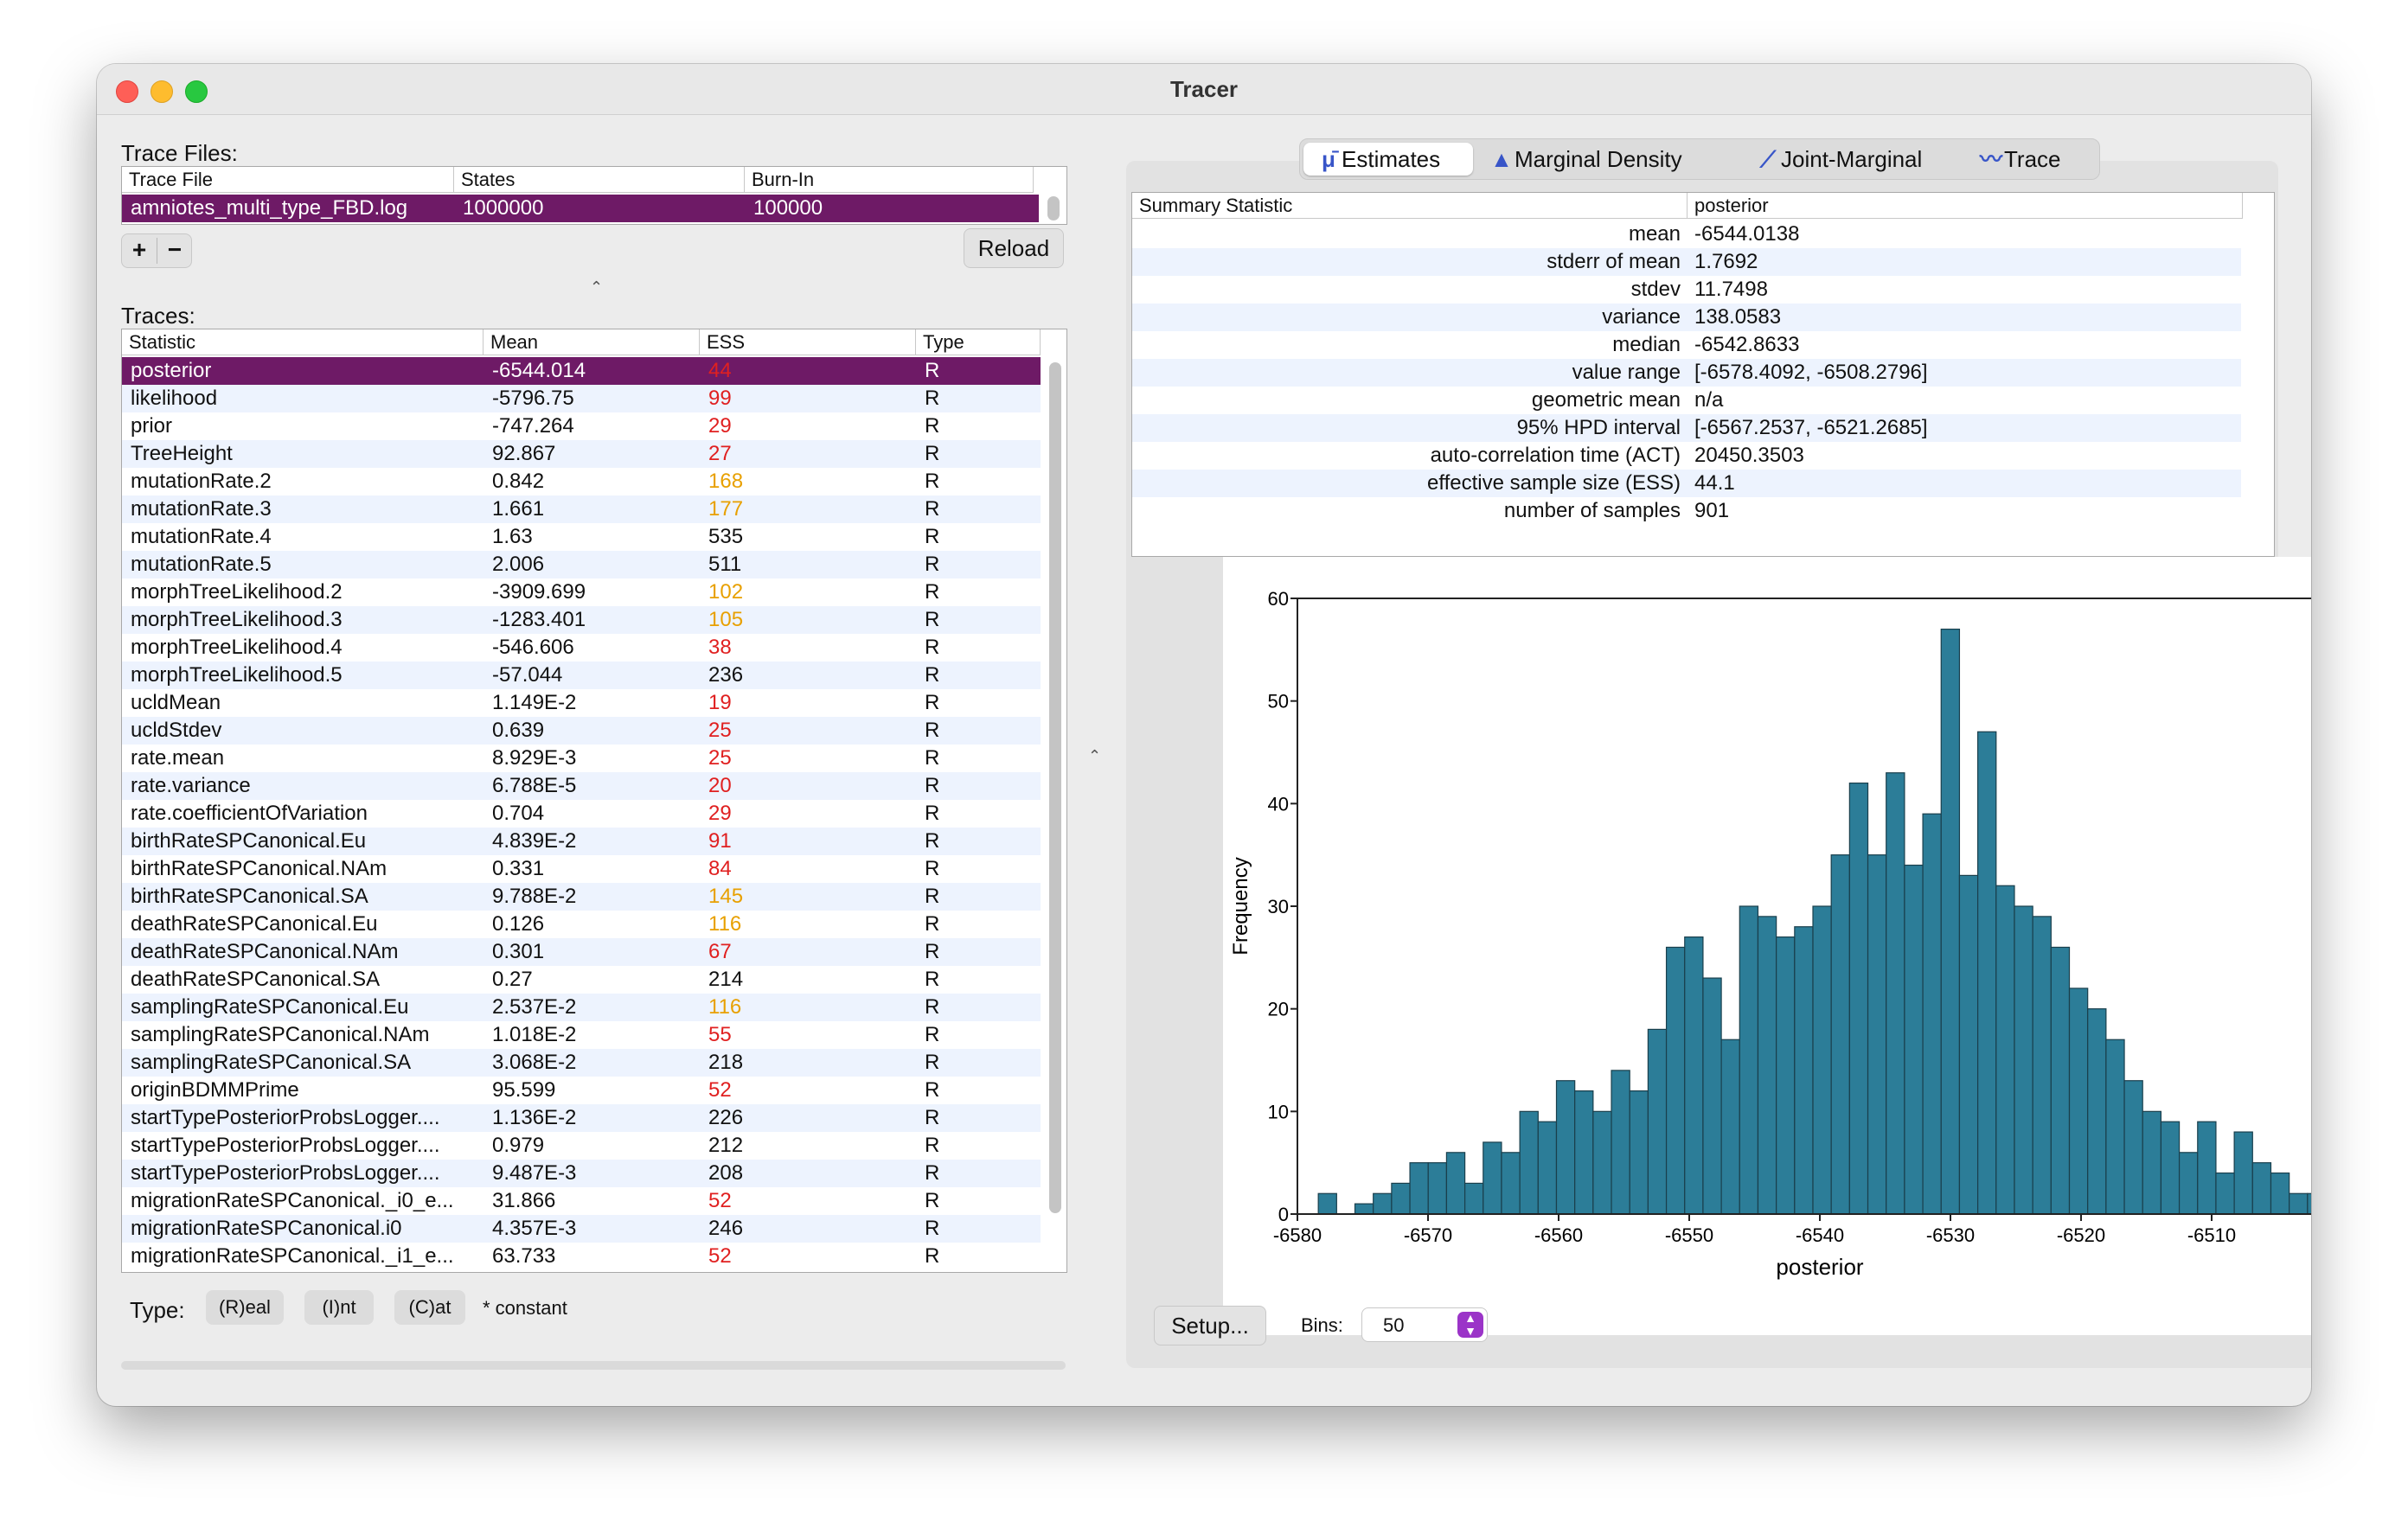  Describe the element at coordinates (1859, 159) in the screenshot. I see `tab-joint-marginal: ⟋ Joint-Marginal` at that location.